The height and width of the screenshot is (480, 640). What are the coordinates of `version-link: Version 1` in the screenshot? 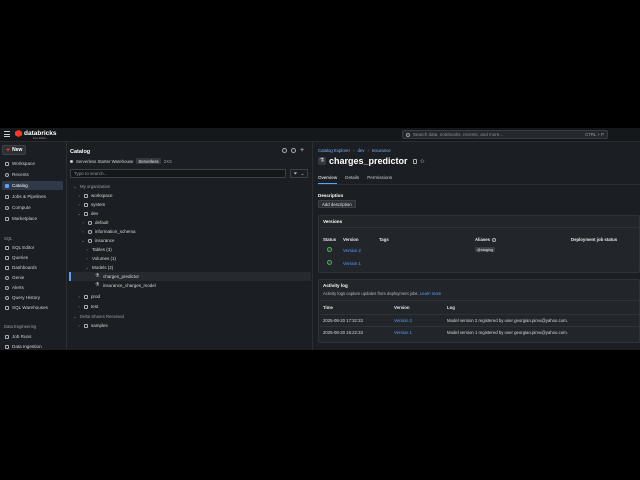 It's located at (352, 263).